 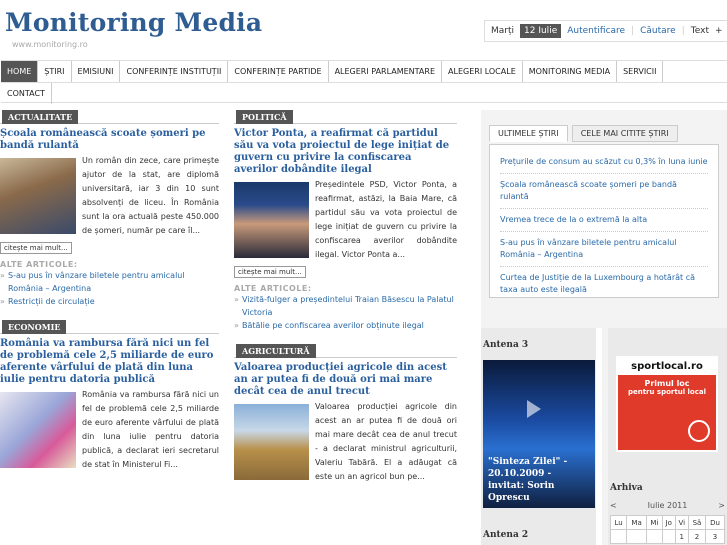 I want to click on play-icon, so click(x=534, y=409).